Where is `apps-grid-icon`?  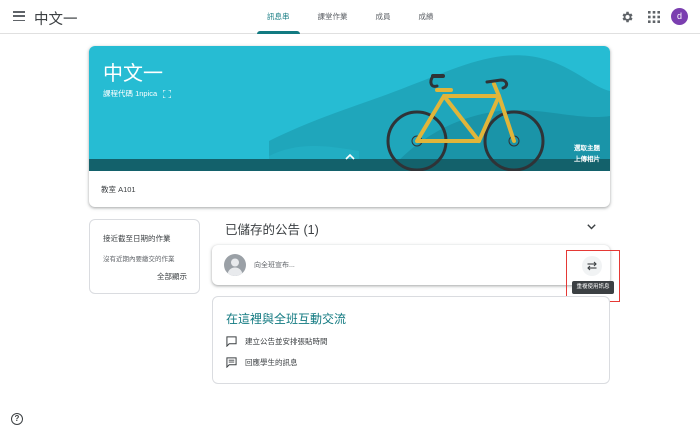
apps-grid-icon is located at coordinates (654, 17).